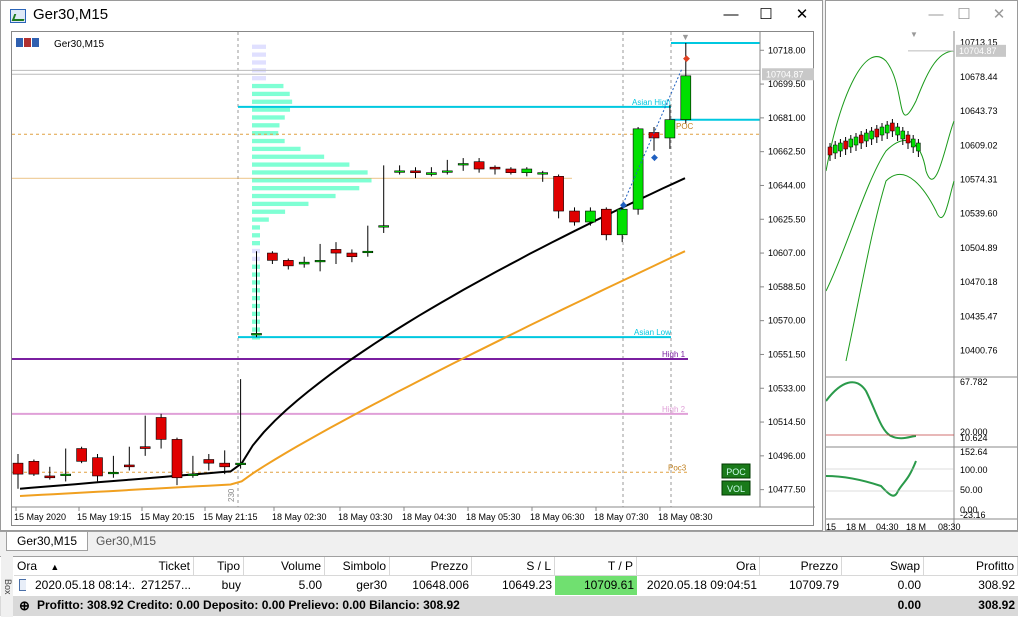  I want to click on secondary-minimize-button: —, so click(936, 15).